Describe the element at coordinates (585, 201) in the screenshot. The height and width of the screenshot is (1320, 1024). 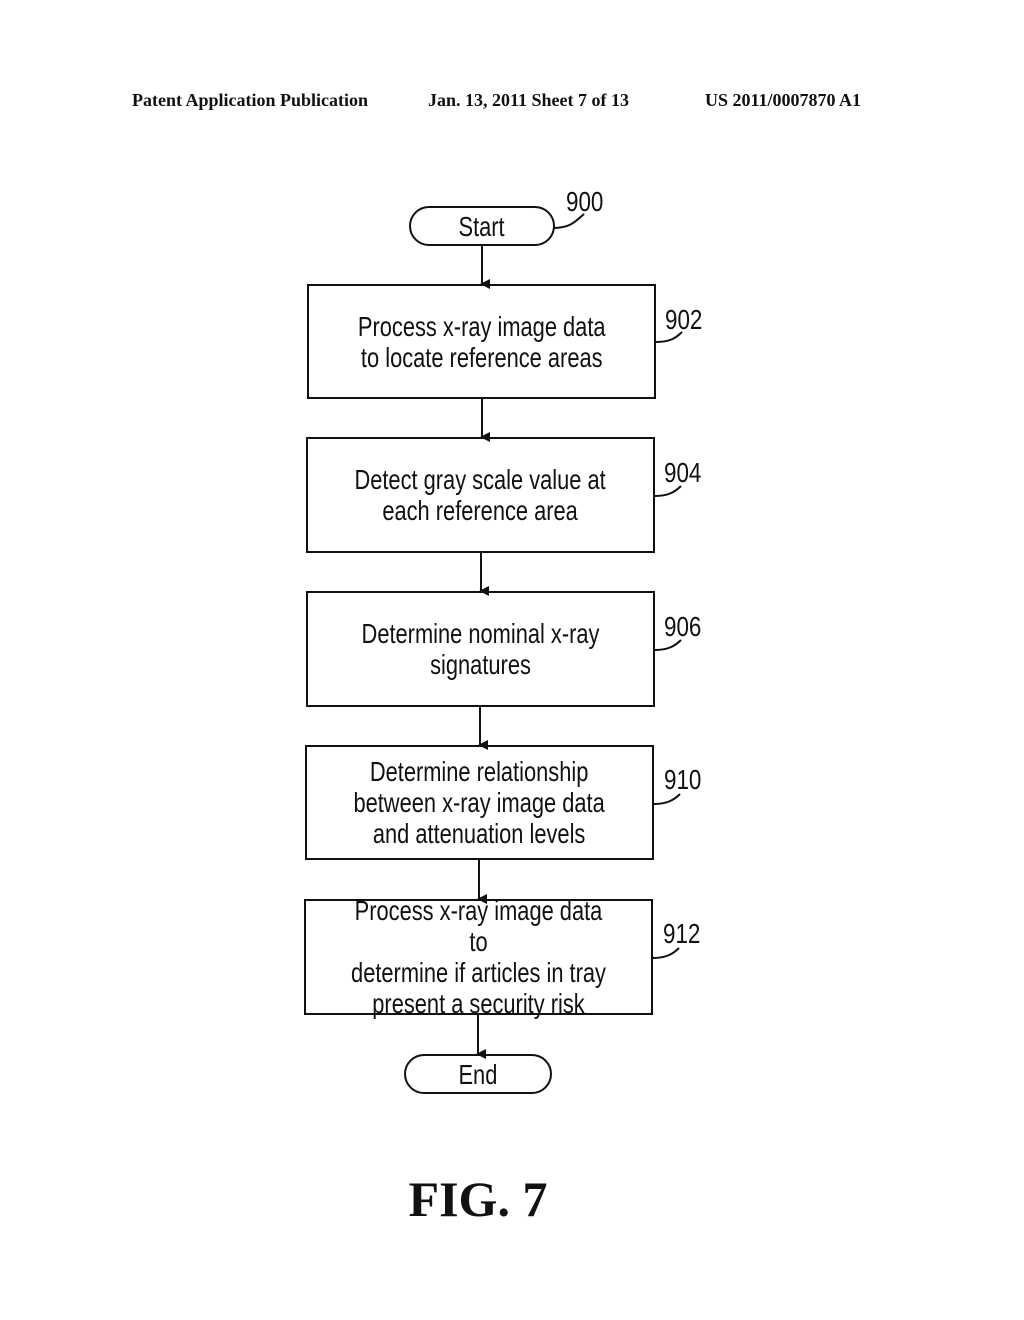
I see `ref-number-900: 900` at that location.